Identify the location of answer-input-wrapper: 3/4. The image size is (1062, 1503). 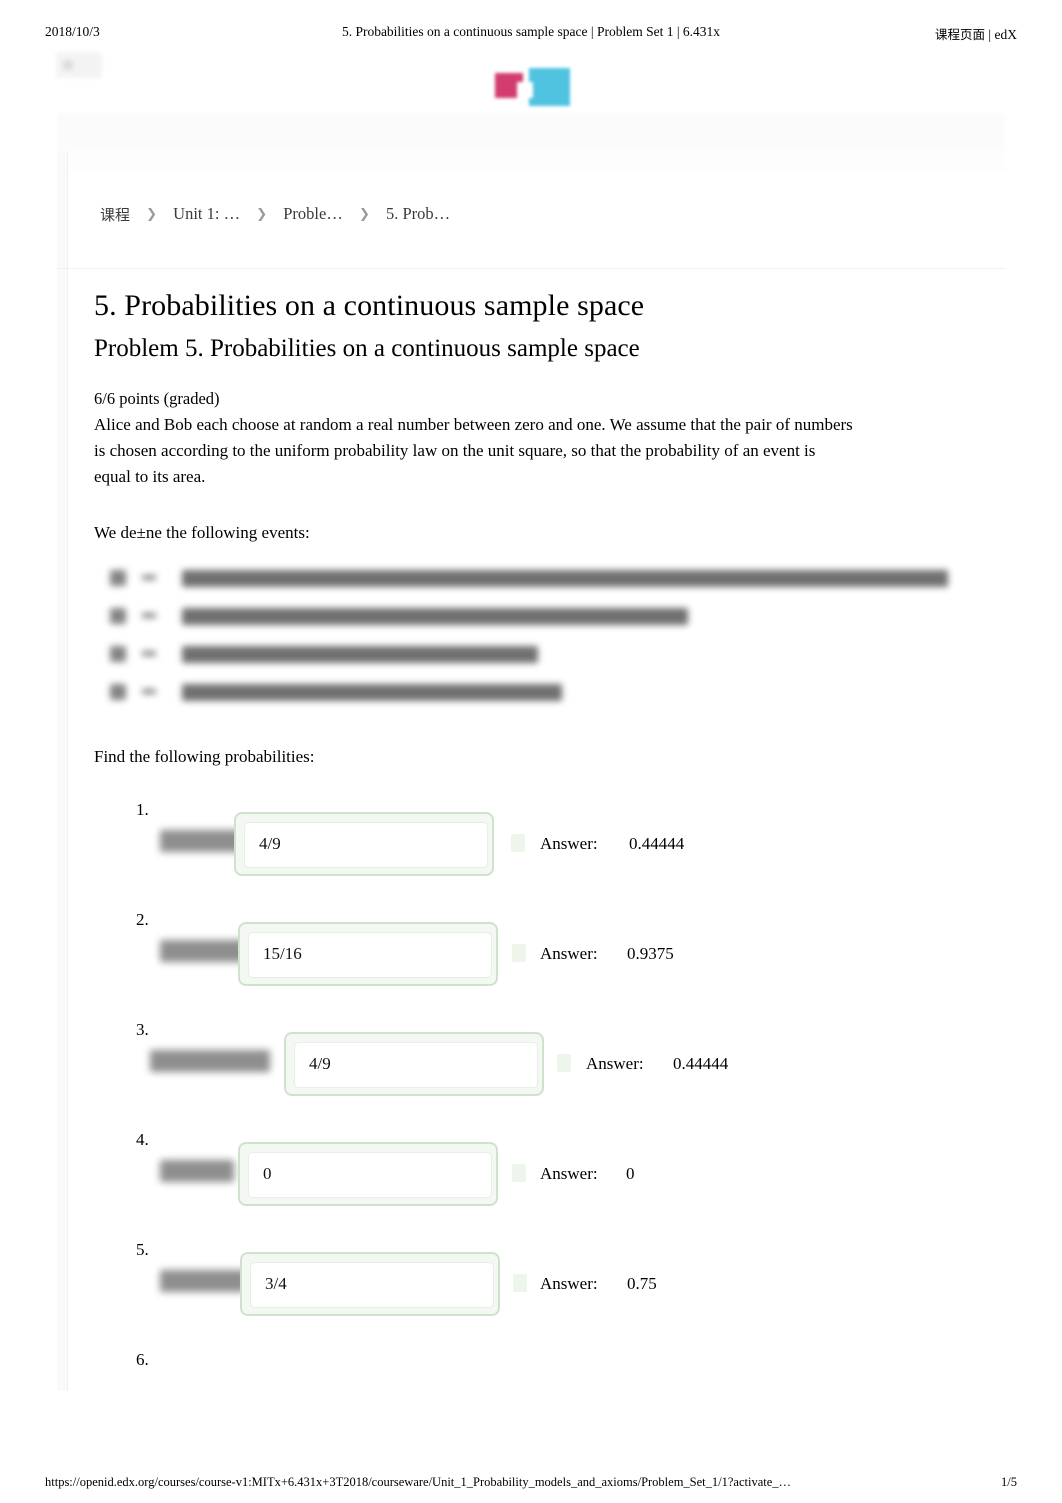
(370, 1284).